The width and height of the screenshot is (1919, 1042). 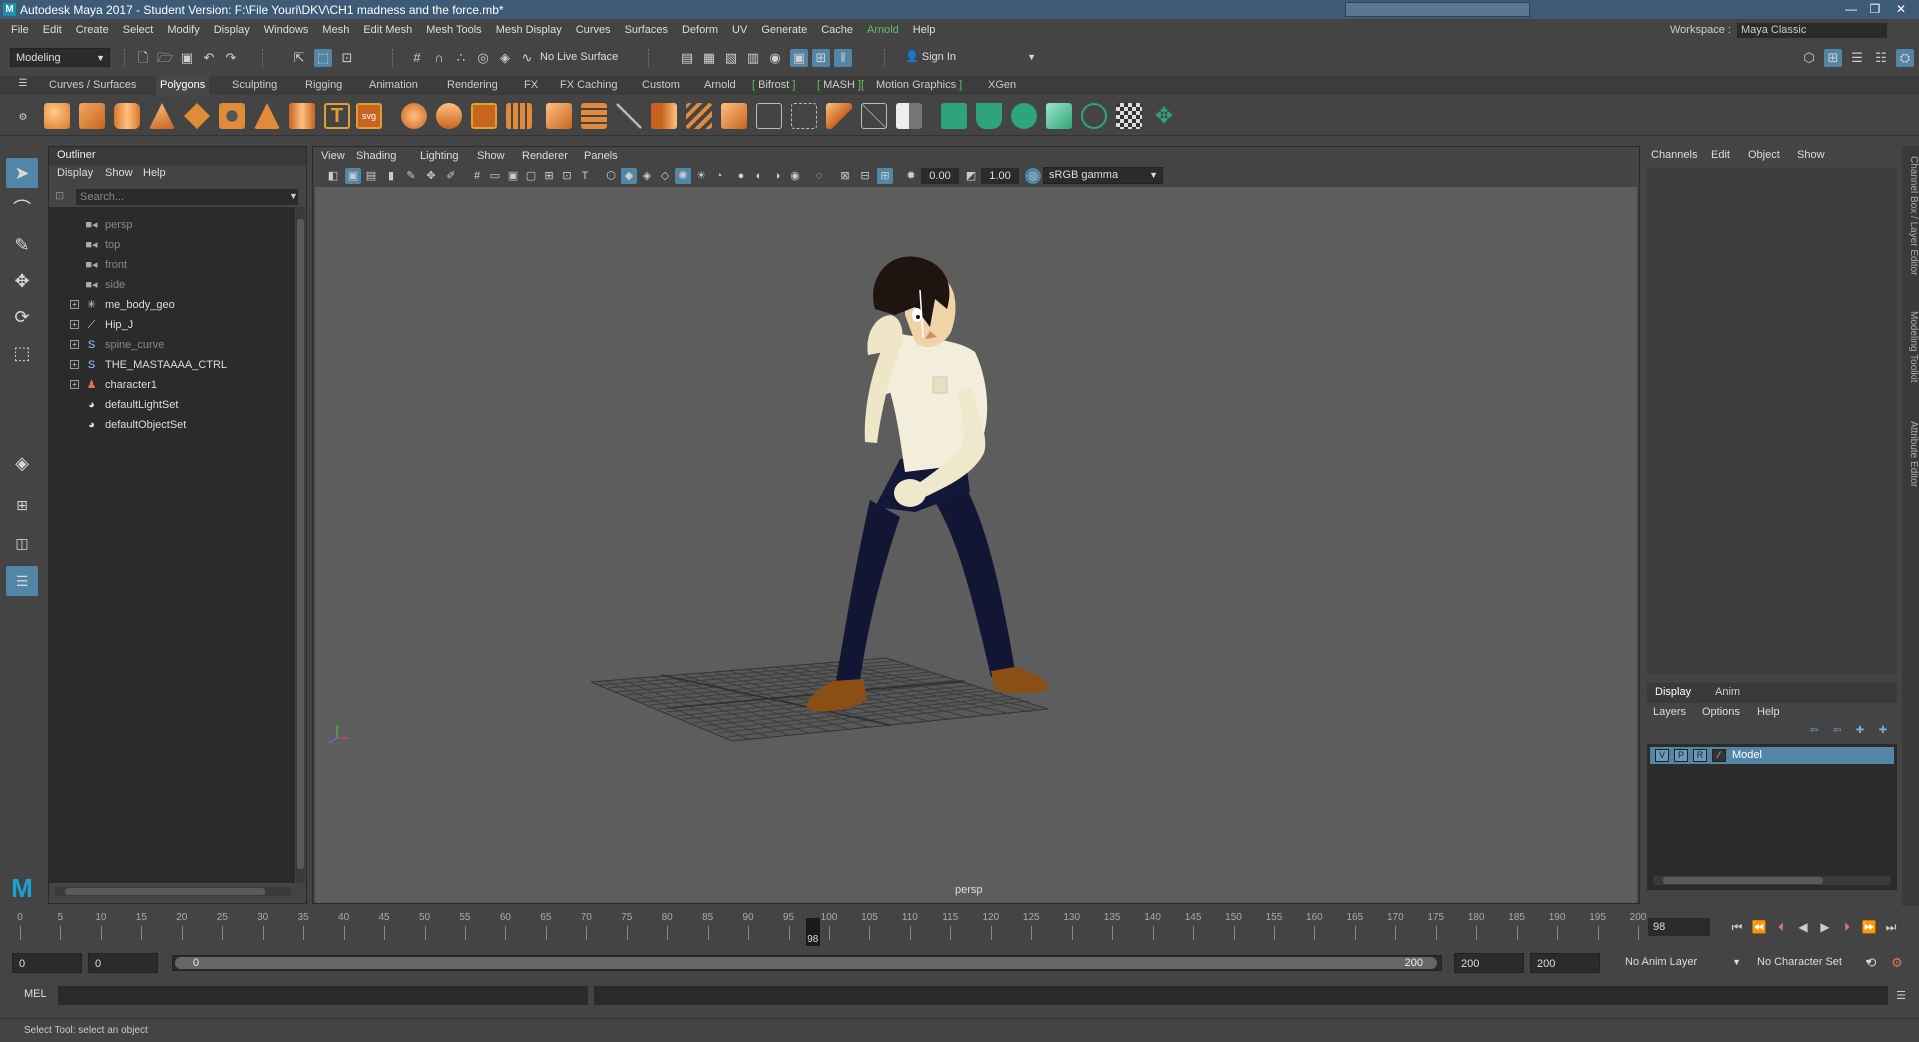 I want to click on menu-edit: Edit, so click(x=52, y=30).